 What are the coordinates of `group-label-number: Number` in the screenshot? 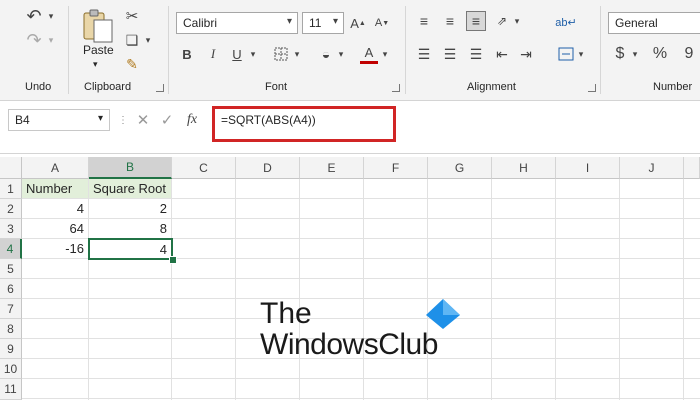 It's located at (673, 87).